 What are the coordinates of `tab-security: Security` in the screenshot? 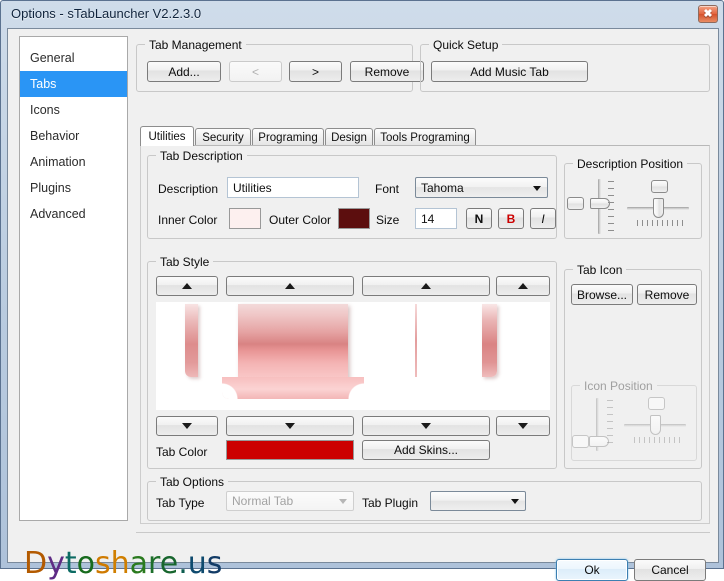 It's located at (223, 137).